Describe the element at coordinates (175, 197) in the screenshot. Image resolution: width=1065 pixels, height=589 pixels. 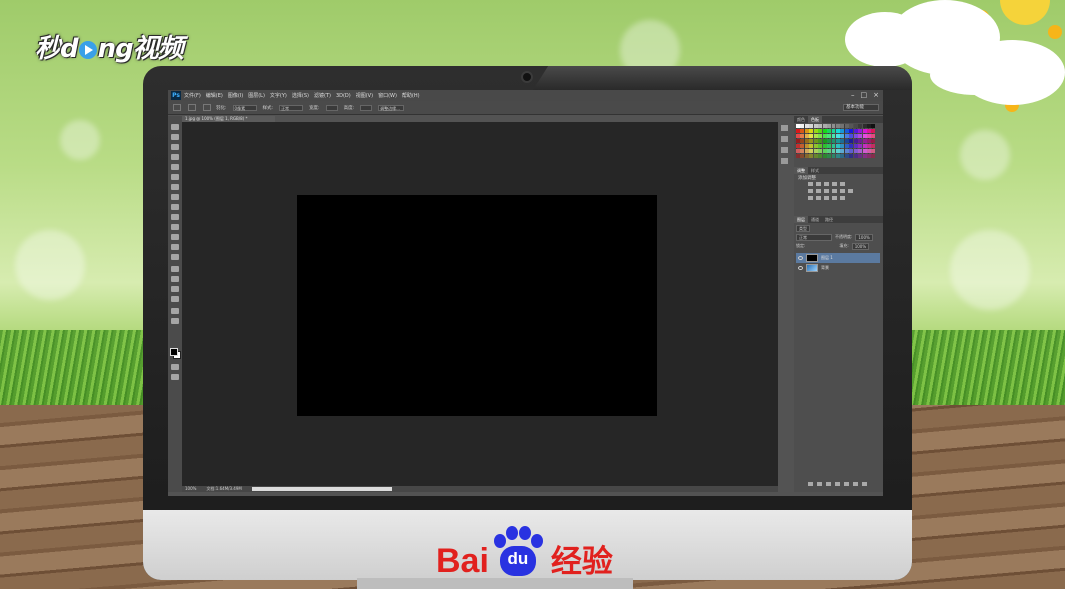
I see `brush-tool-icon` at that location.